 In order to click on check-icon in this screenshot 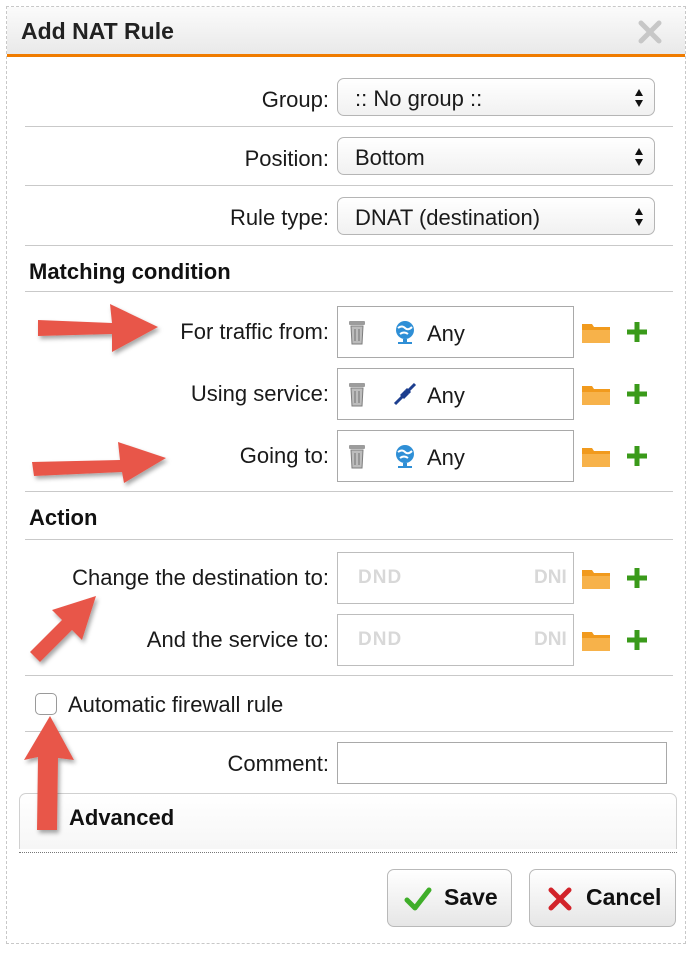, I will do `click(418, 899)`.